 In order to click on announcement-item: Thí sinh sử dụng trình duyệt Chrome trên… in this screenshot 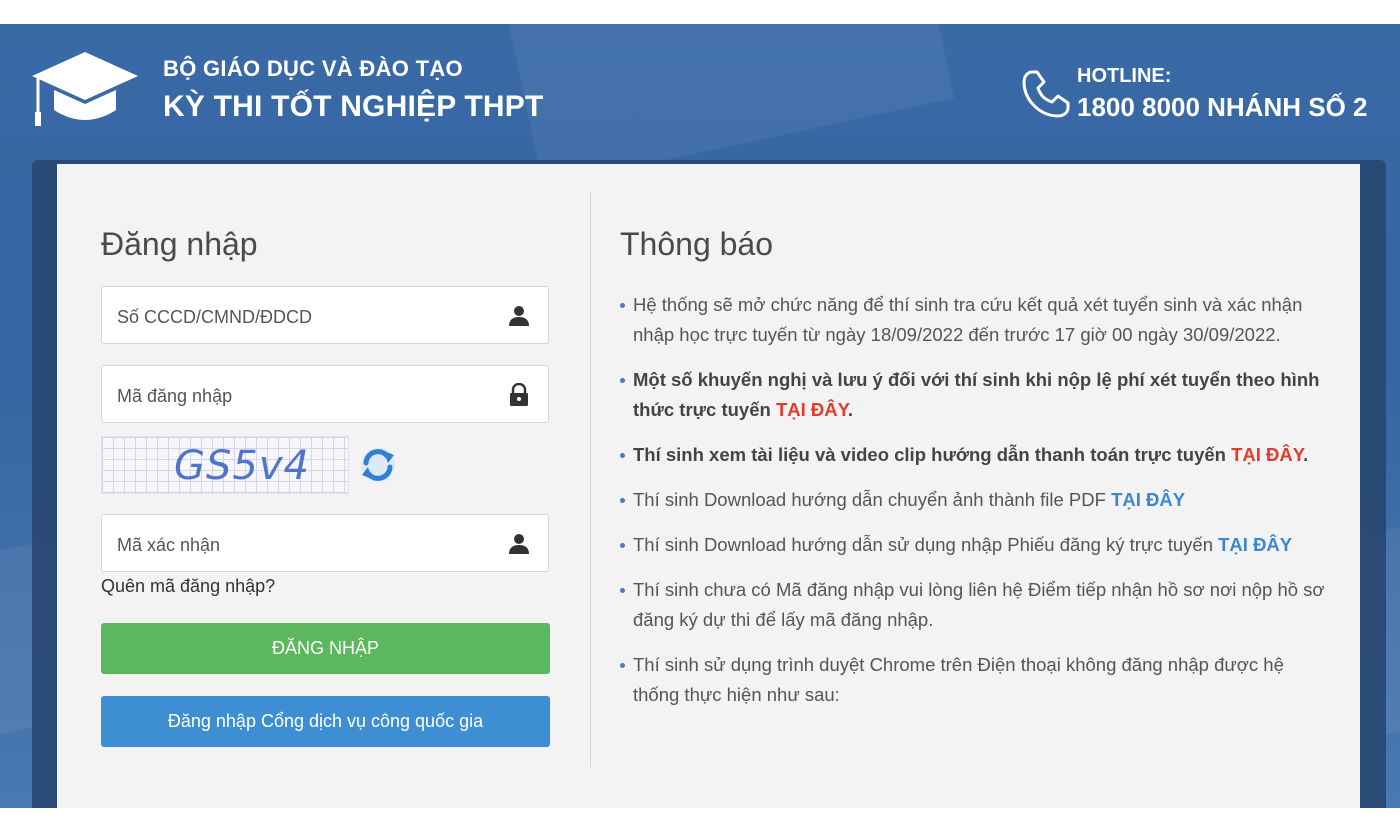, I will do `click(972, 680)`.